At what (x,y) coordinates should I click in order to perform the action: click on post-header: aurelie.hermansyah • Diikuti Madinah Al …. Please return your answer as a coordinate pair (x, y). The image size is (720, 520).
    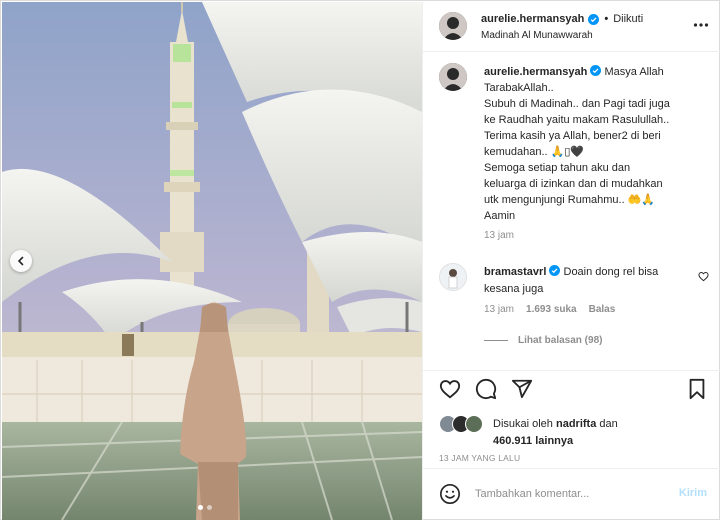
    Looking at the image, I should click on (571, 27).